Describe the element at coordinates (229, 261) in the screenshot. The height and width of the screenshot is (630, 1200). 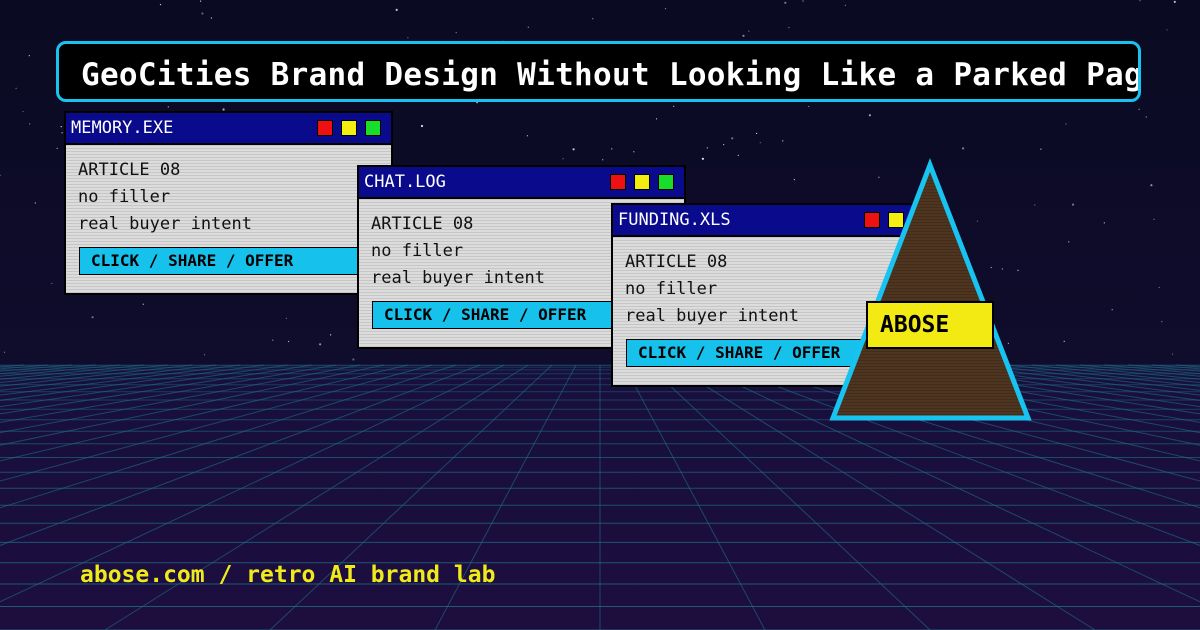
I see `cta-button: CLICK / SHARE / OFFER` at that location.